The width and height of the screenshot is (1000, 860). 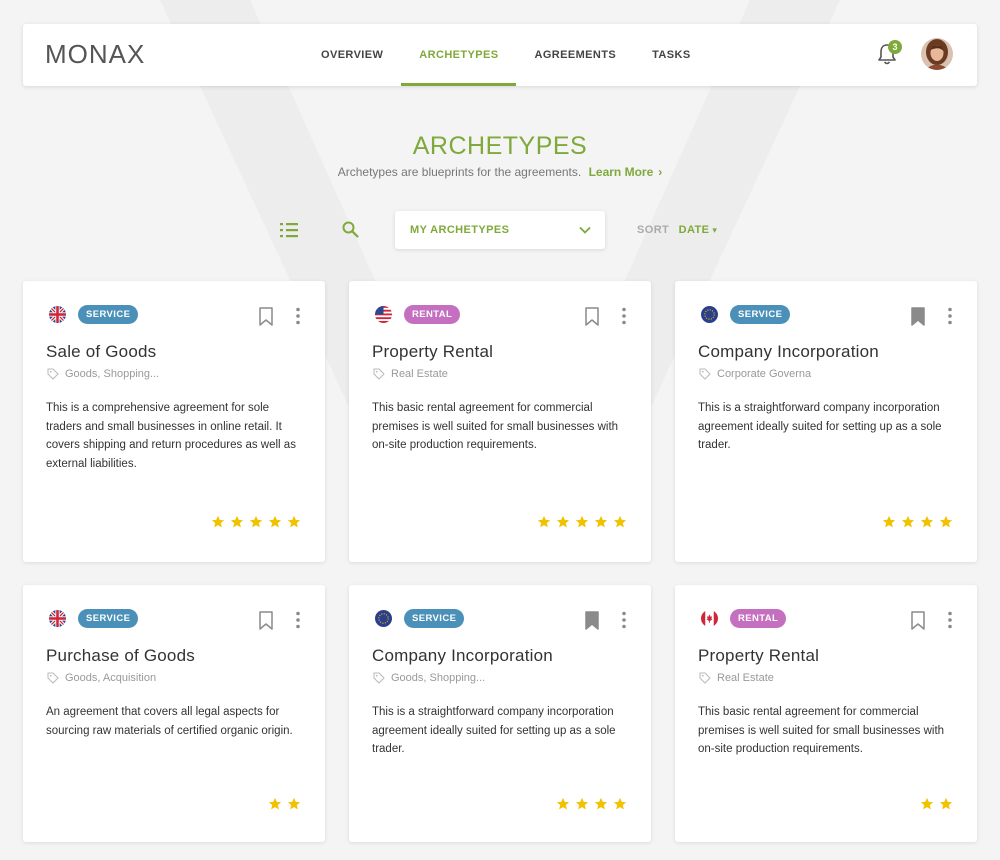 I want to click on chevron-down-icon, so click(x=585, y=230).